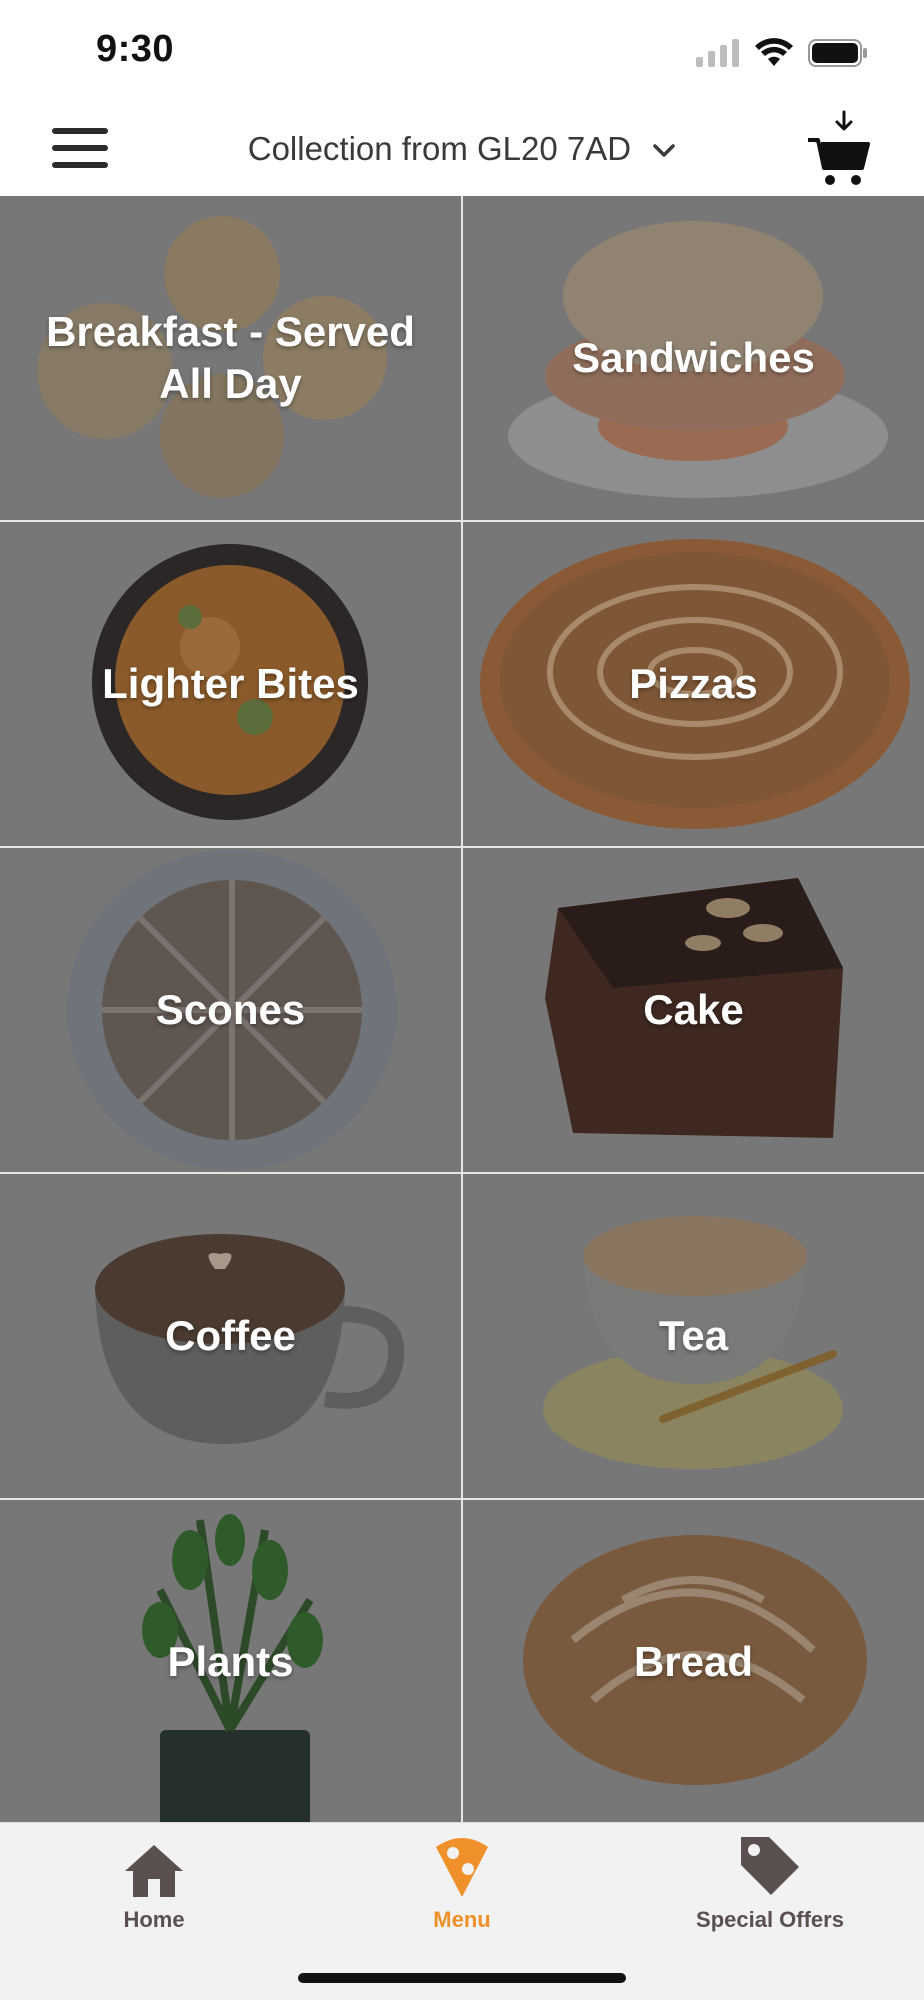 This screenshot has width=924, height=2000. I want to click on location-selector: Collection from GL20 7AD, so click(462, 149).